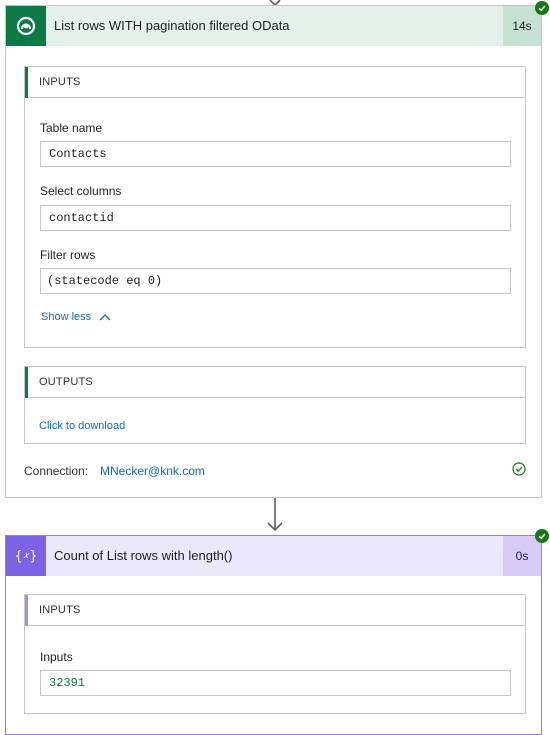 Image resolution: width=550 pixels, height=735 pixels. What do you see at coordinates (152, 471) in the screenshot?
I see `connection-value: MNecker@knk.com` at bounding box center [152, 471].